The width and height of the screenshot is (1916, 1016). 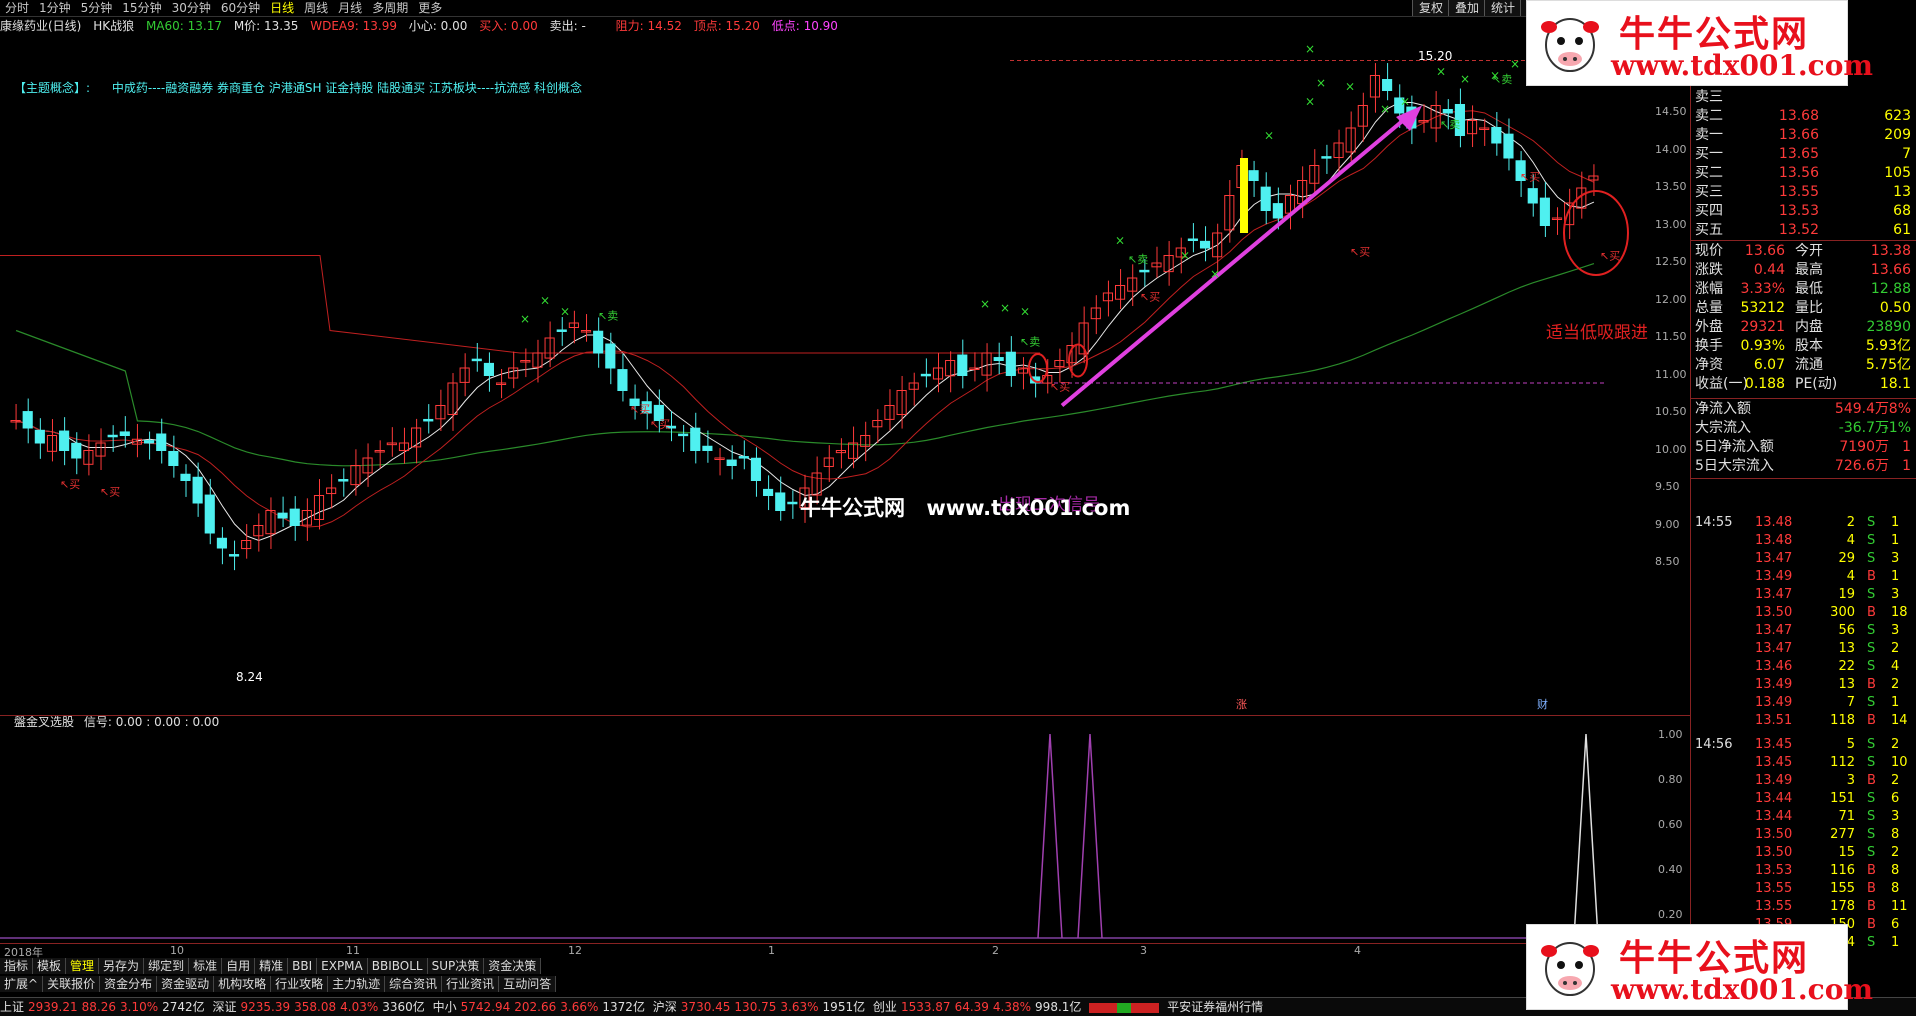 I want to click on info-tab: 机构攻略, so click(x=243, y=984).